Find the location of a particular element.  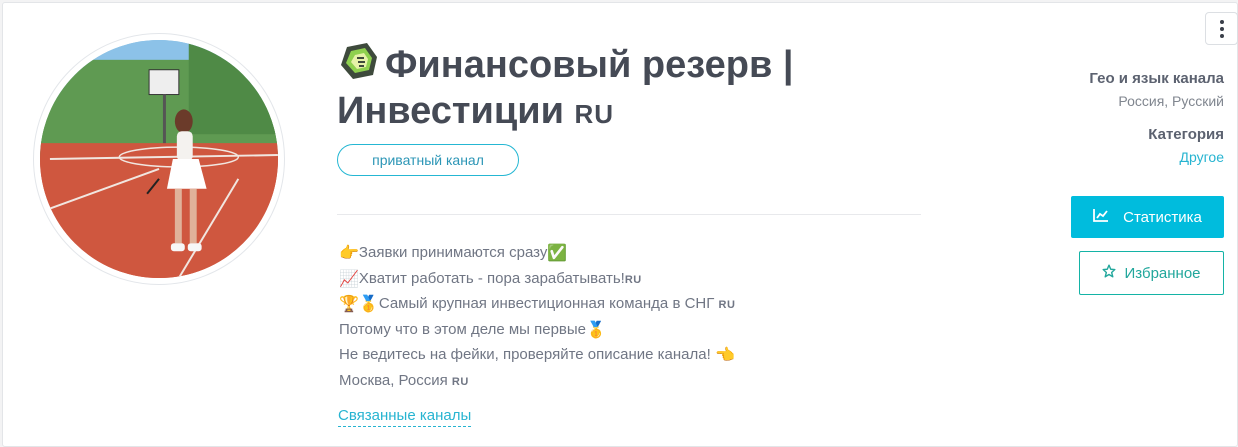

divider is located at coordinates (629, 214).